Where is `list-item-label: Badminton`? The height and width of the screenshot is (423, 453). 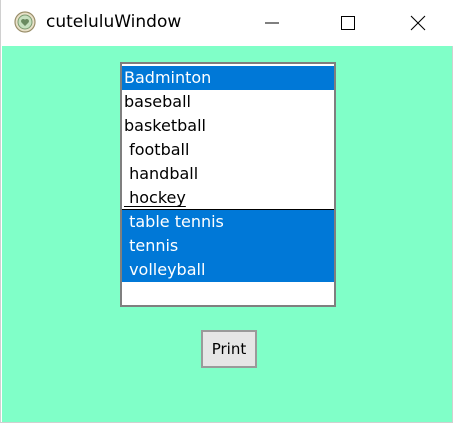 list-item-label: Badminton is located at coordinates (168, 77).